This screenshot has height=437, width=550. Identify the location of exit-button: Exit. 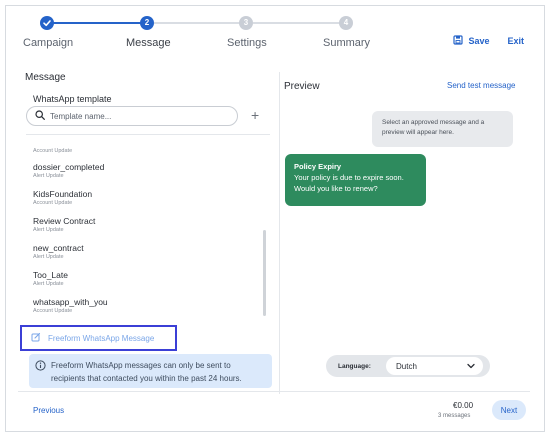
(515, 41).